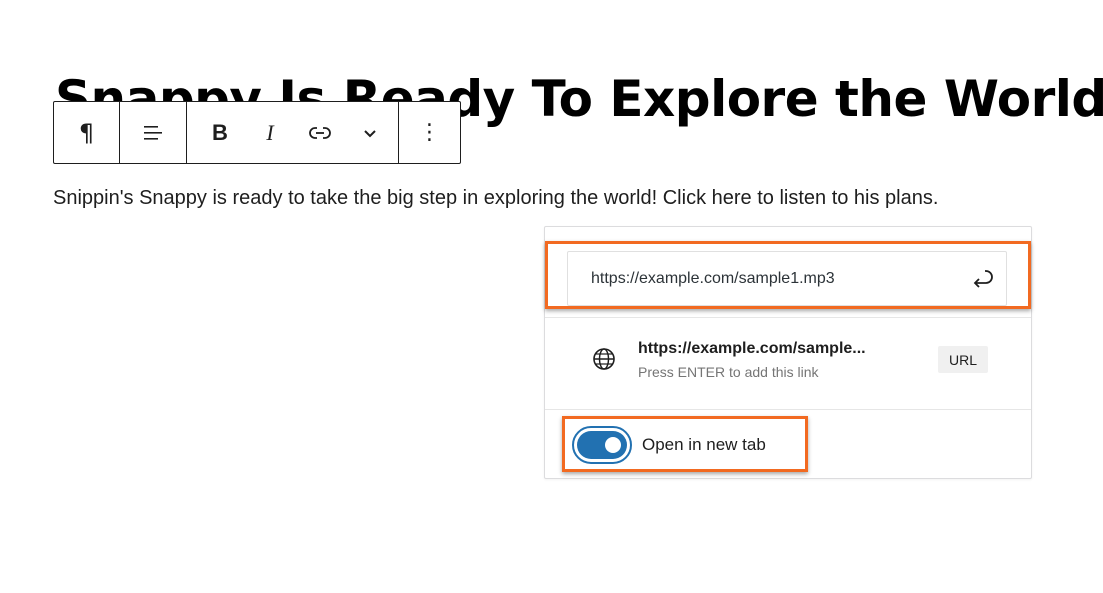  I want to click on paragraph-block-button: ¶, so click(86, 132).